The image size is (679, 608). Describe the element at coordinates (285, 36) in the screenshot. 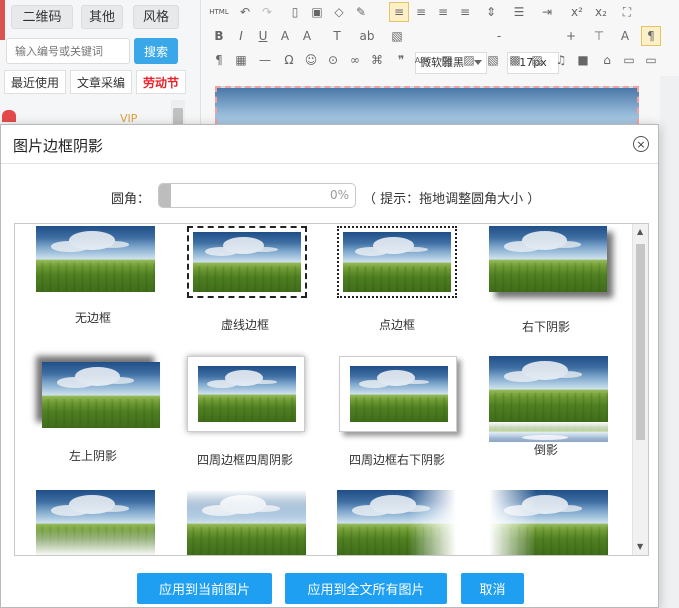

I see `font-border-icon: A` at that location.